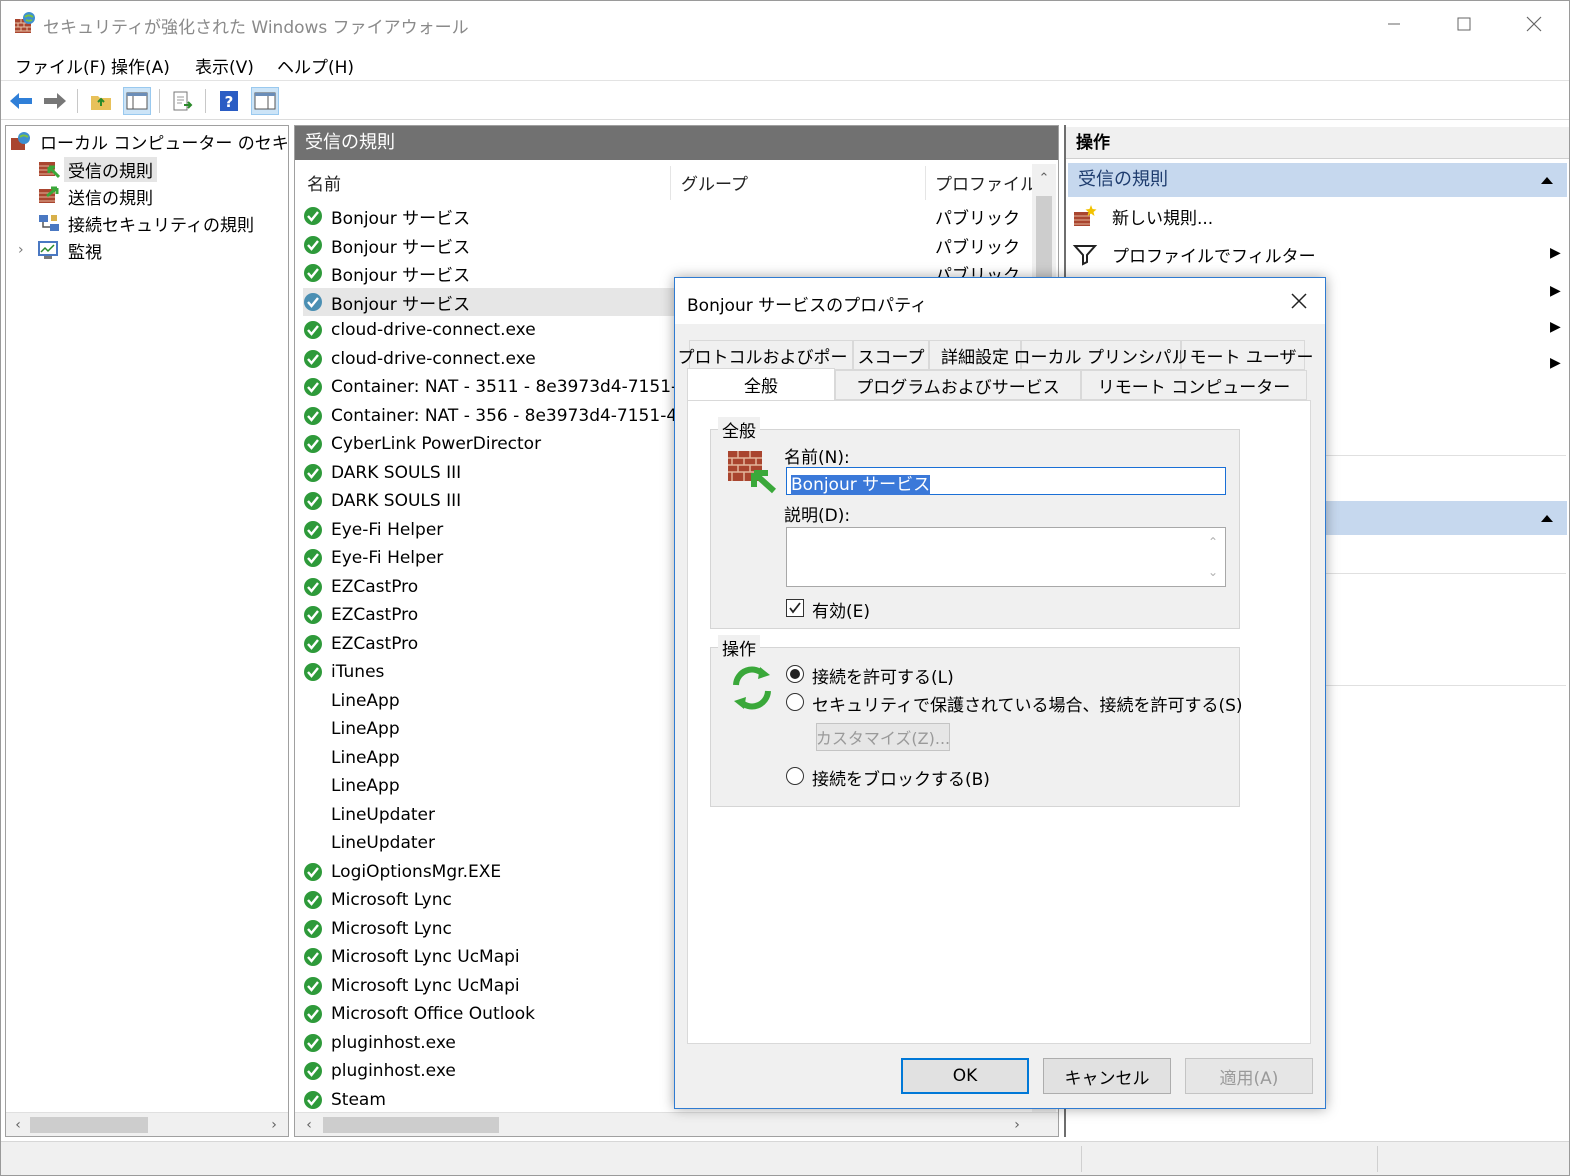 The width and height of the screenshot is (1570, 1176). What do you see at coordinates (1299, 301) in the screenshot?
I see `dialog-close-button` at bounding box center [1299, 301].